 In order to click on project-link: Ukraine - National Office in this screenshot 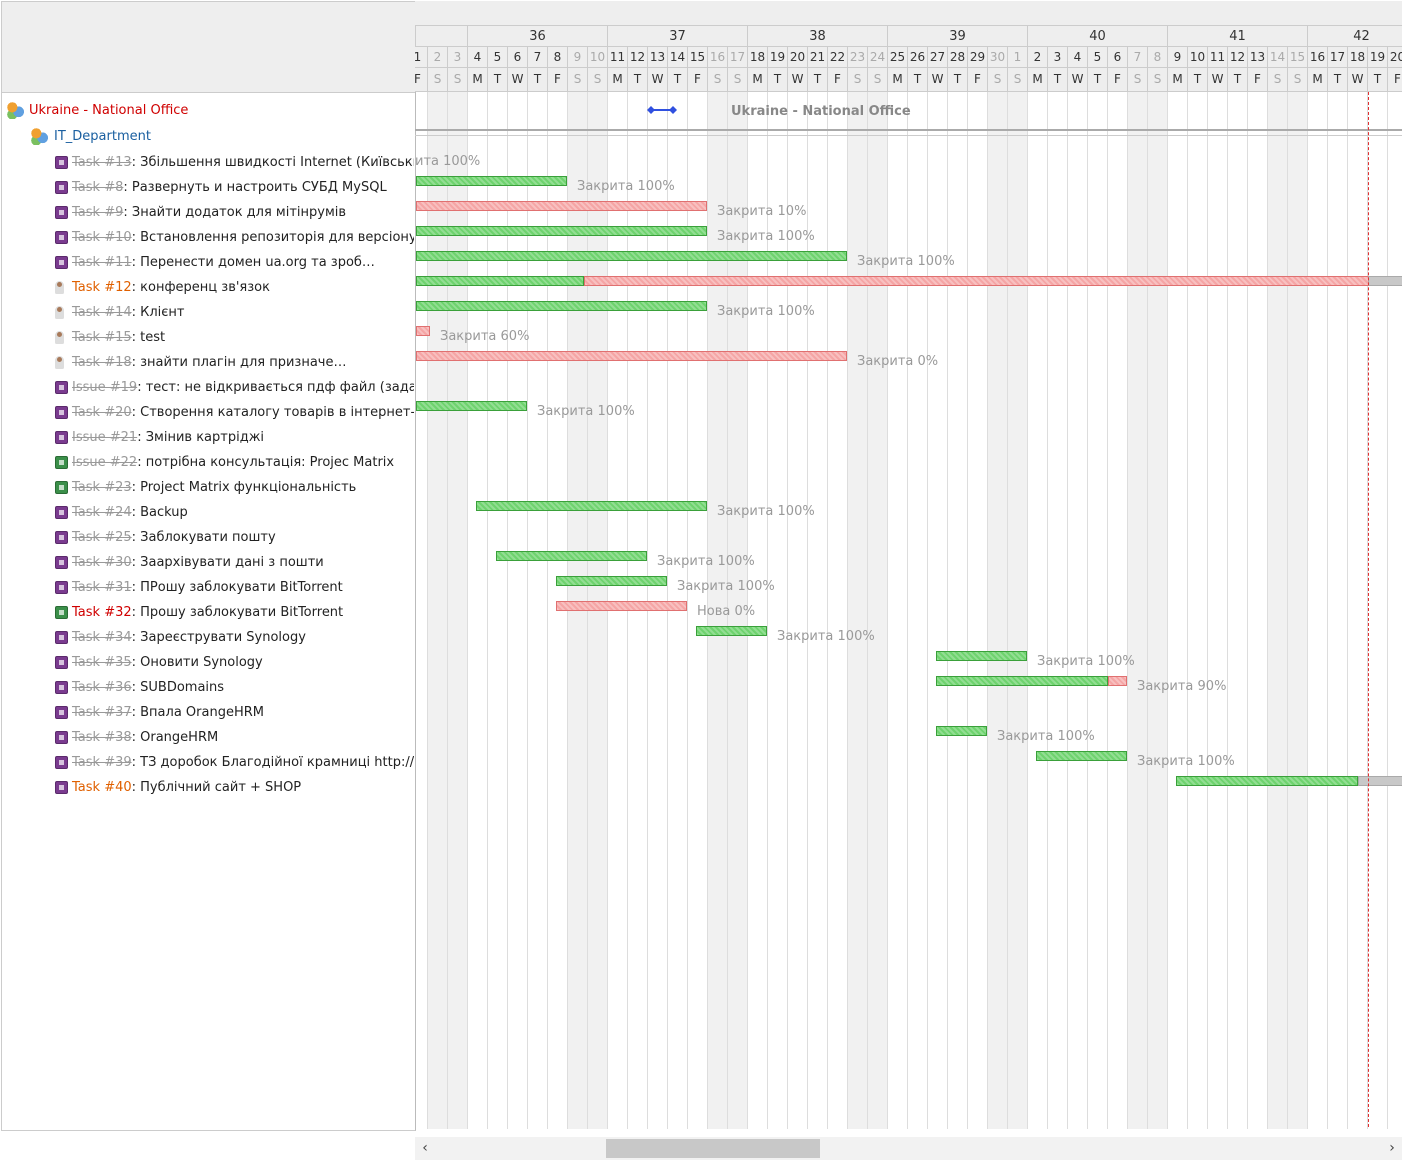, I will do `click(108, 110)`.